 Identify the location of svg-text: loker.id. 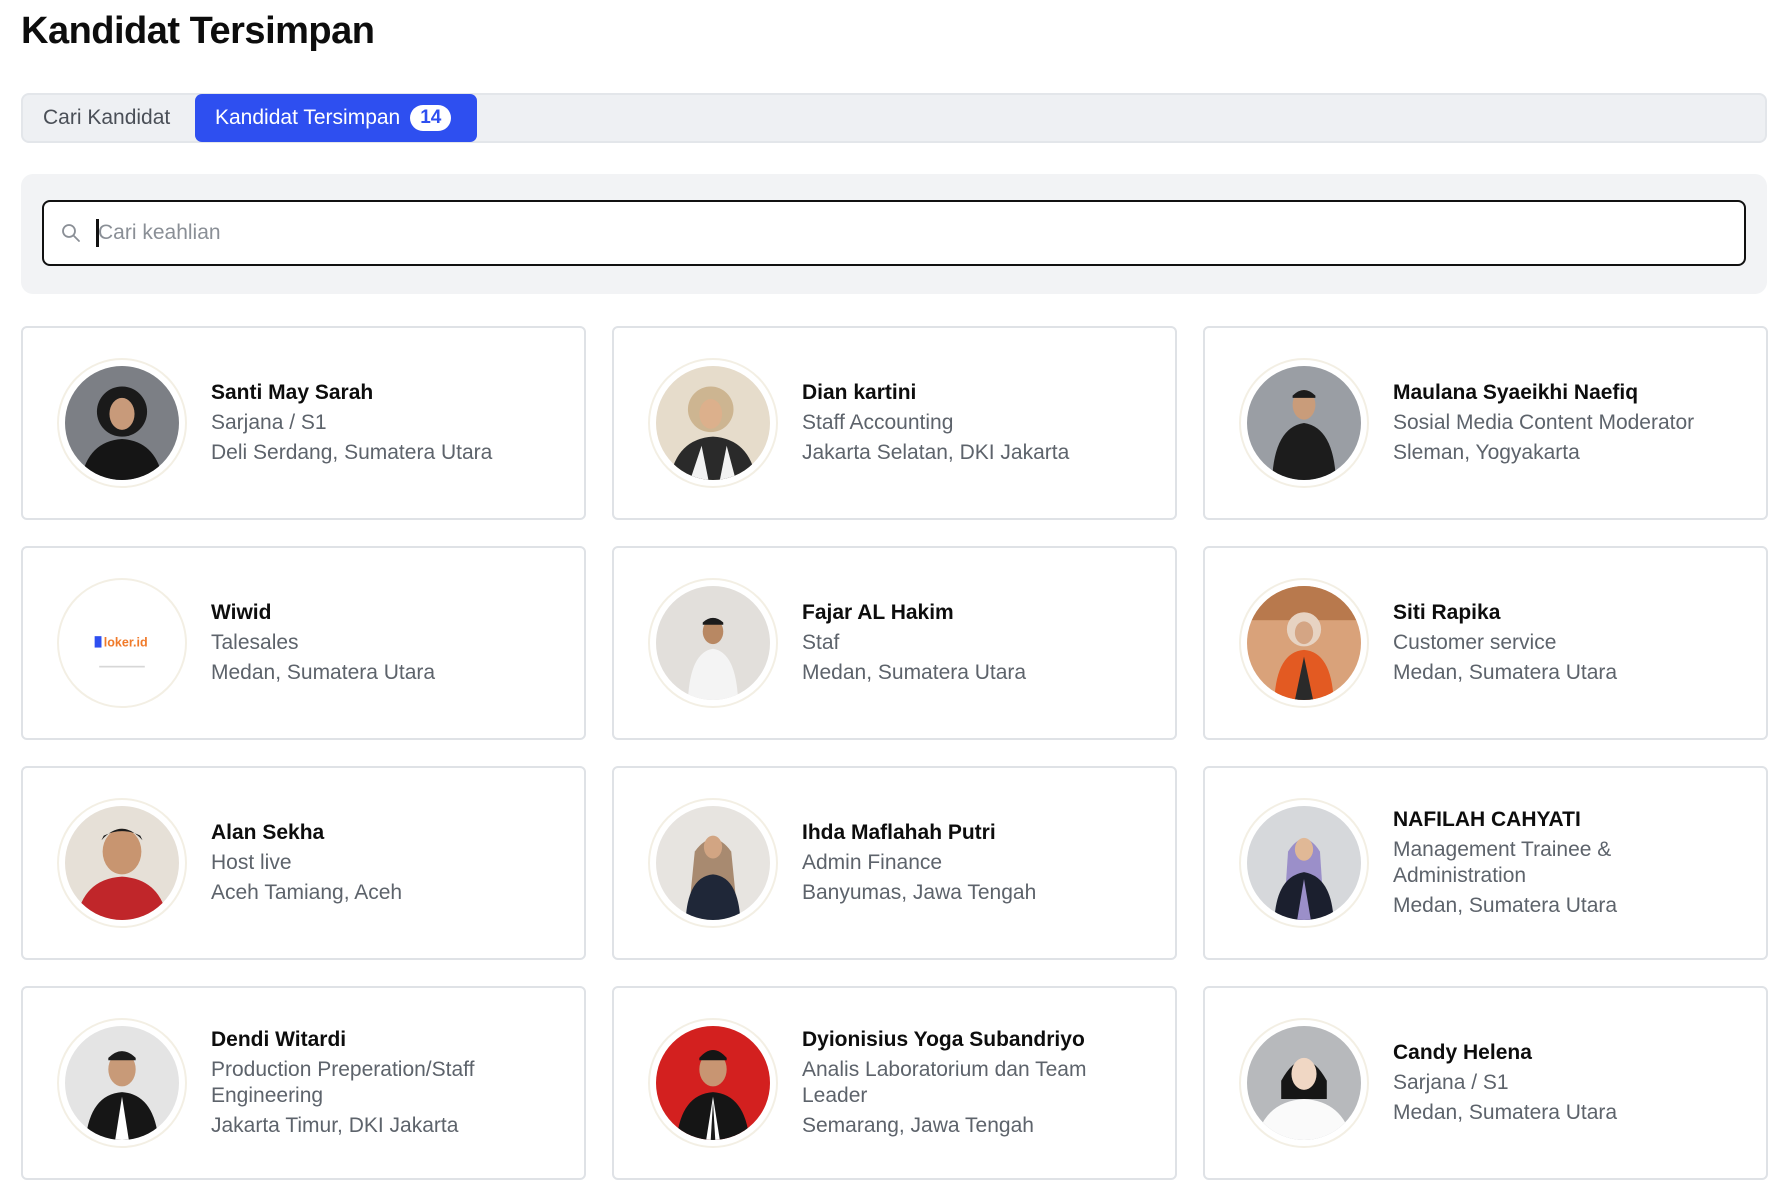
(126, 642).